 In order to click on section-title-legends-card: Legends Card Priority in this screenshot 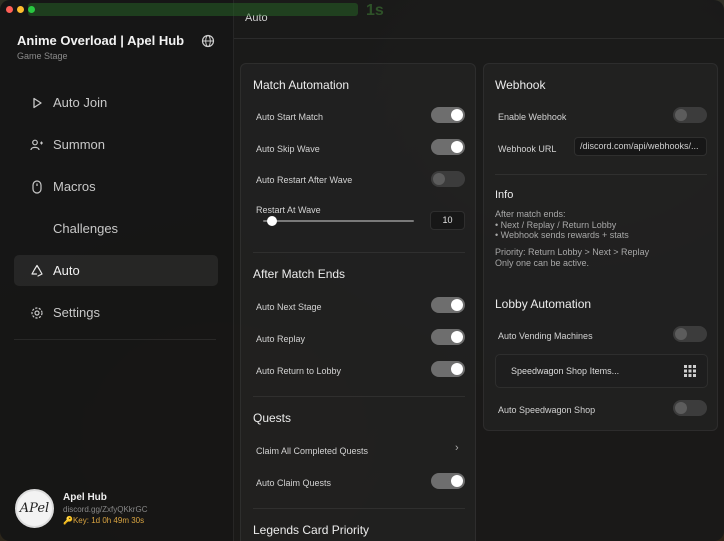, I will do `click(311, 530)`.